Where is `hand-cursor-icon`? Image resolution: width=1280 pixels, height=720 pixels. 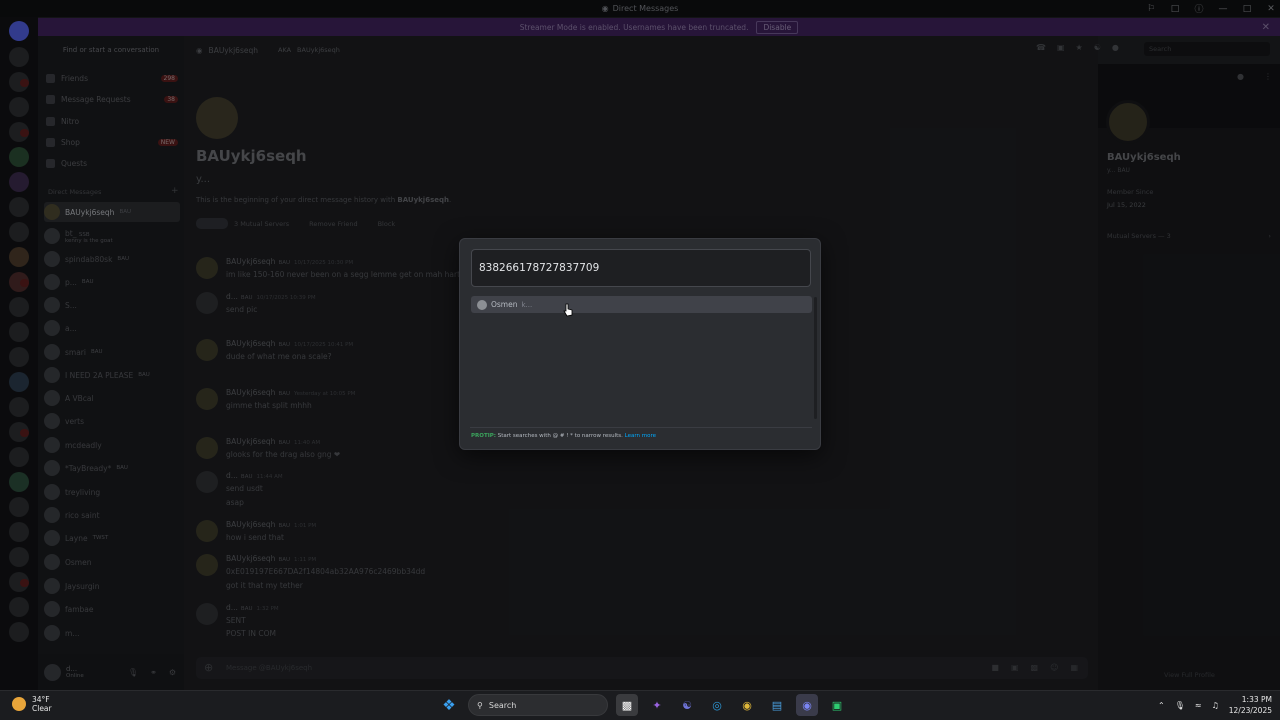 hand-cursor-icon is located at coordinates (568, 310).